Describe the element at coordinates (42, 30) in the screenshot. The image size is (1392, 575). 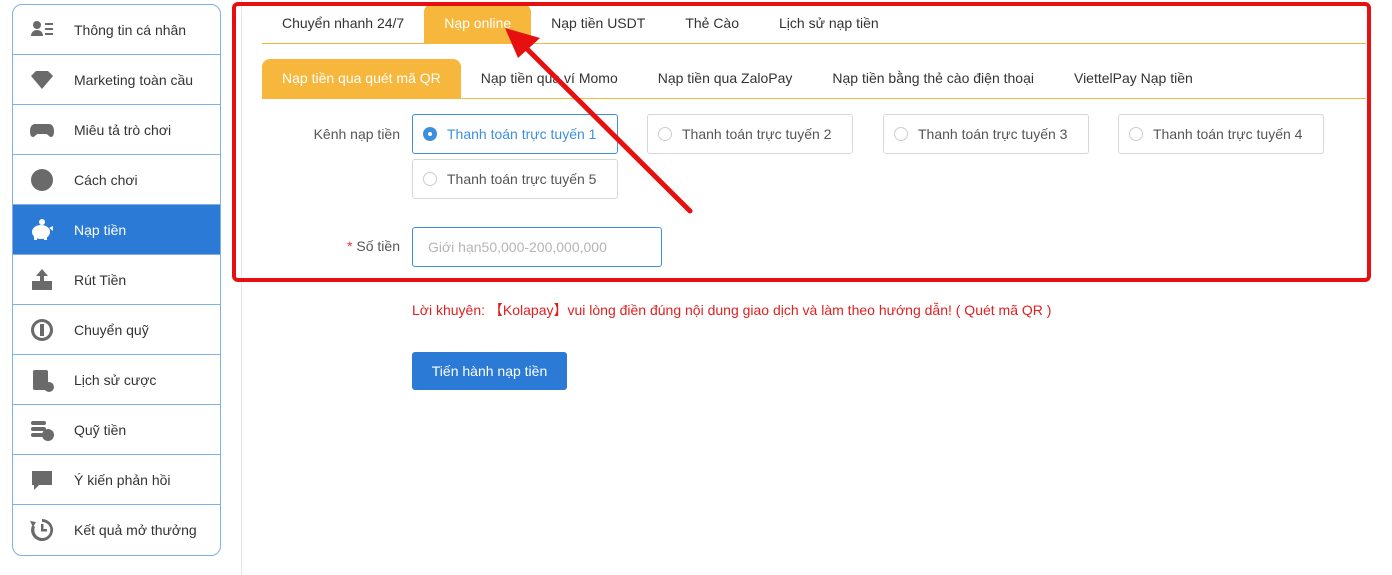
I see `profile-card-icon` at that location.